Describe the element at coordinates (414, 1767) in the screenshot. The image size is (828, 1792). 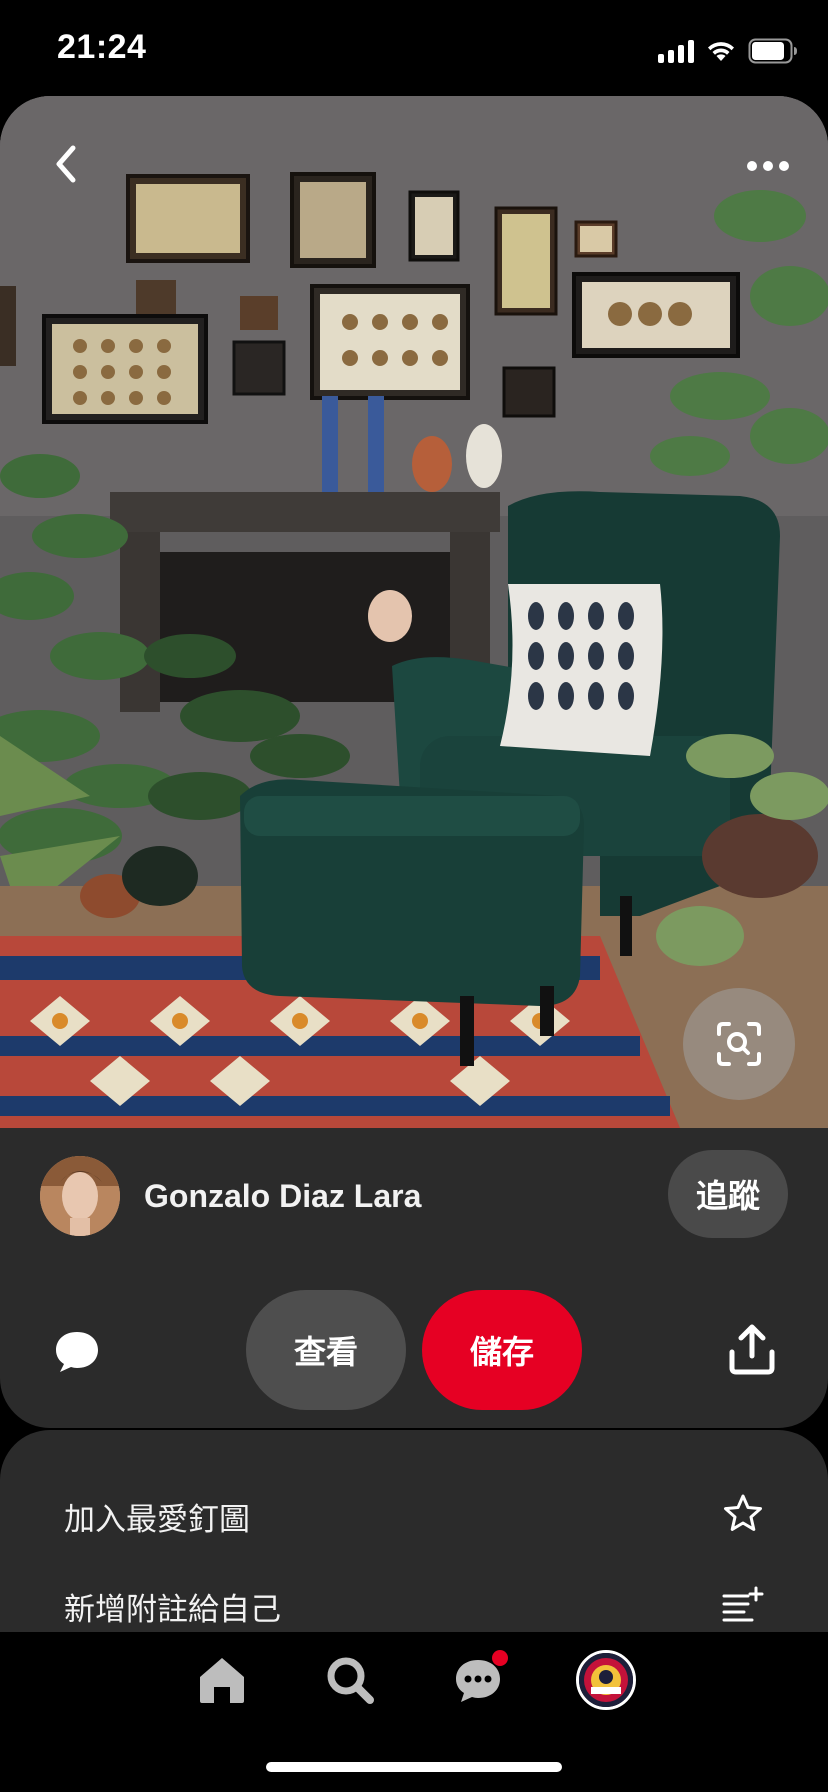
I see `home-indicator` at that location.